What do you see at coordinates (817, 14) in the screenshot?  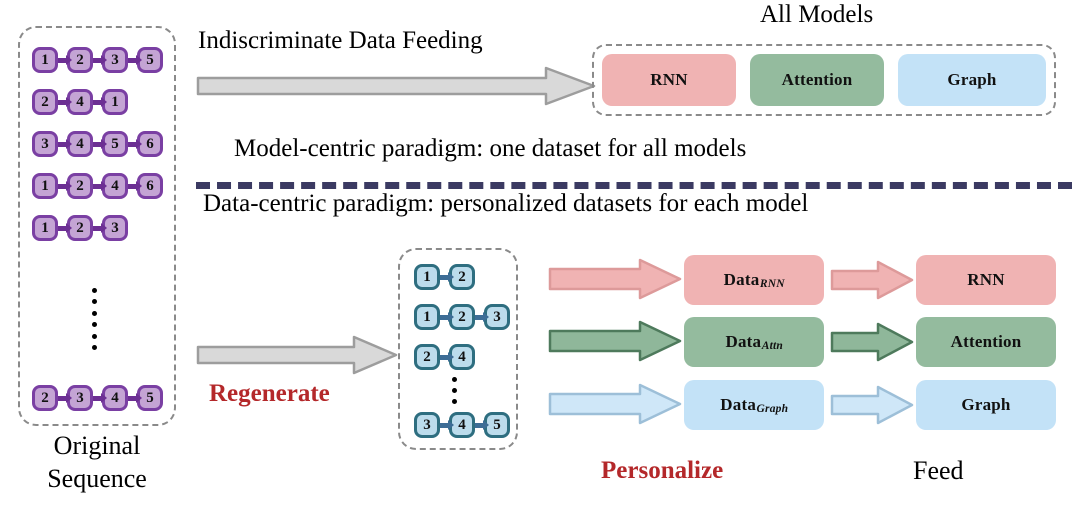 I see `all-models-title: All Models` at bounding box center [817, 14].